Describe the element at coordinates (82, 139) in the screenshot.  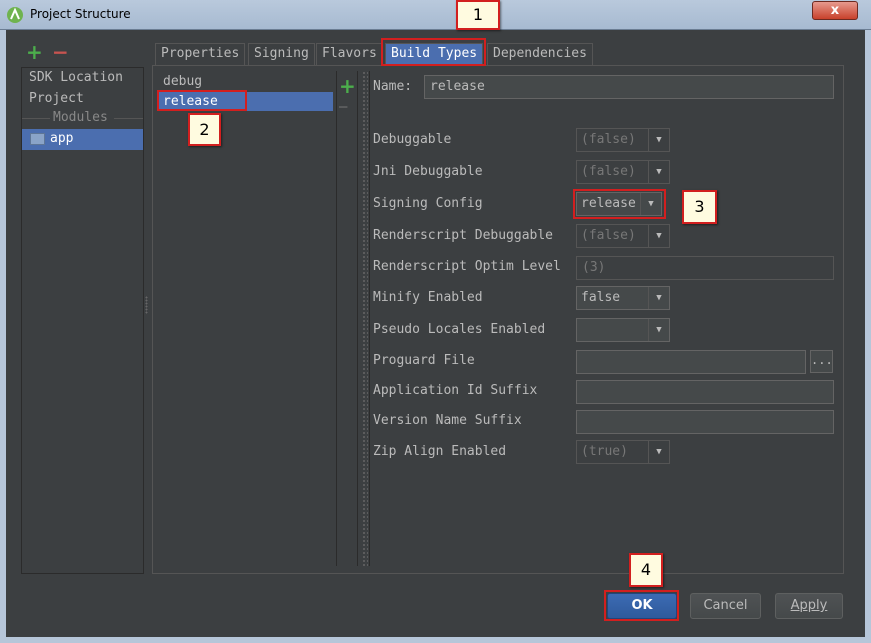
I see `sidebar-item-app: app` at that location.